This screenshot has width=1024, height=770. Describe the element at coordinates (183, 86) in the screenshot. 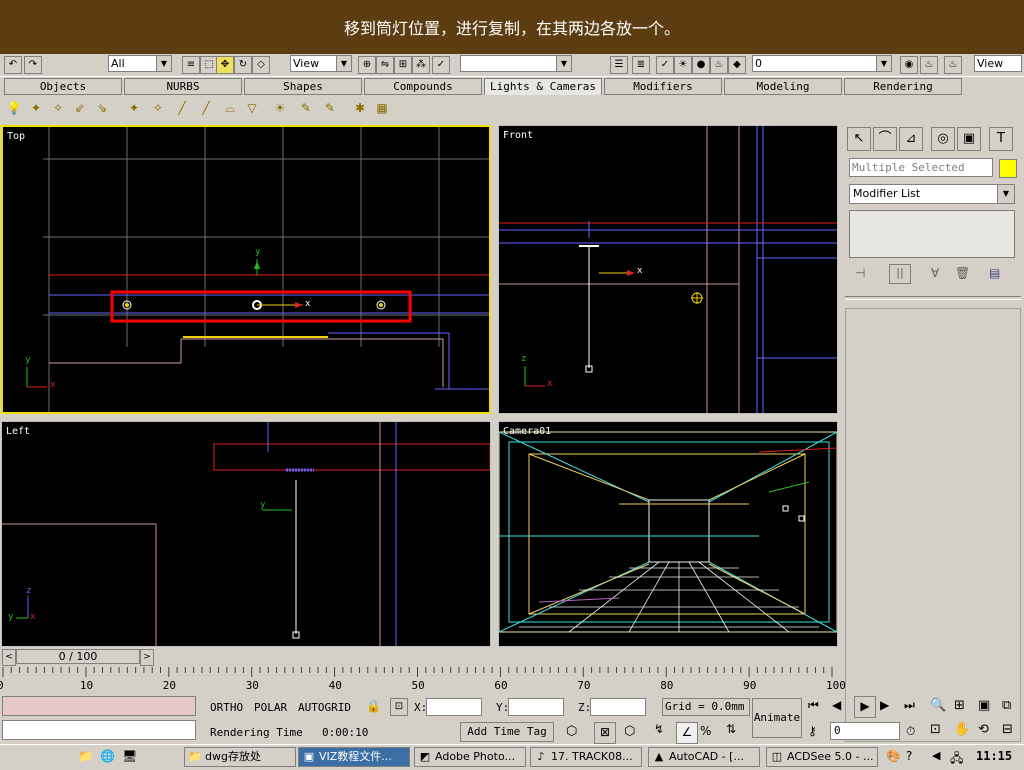

I see `tab-nurbs: NURBS` at that location.